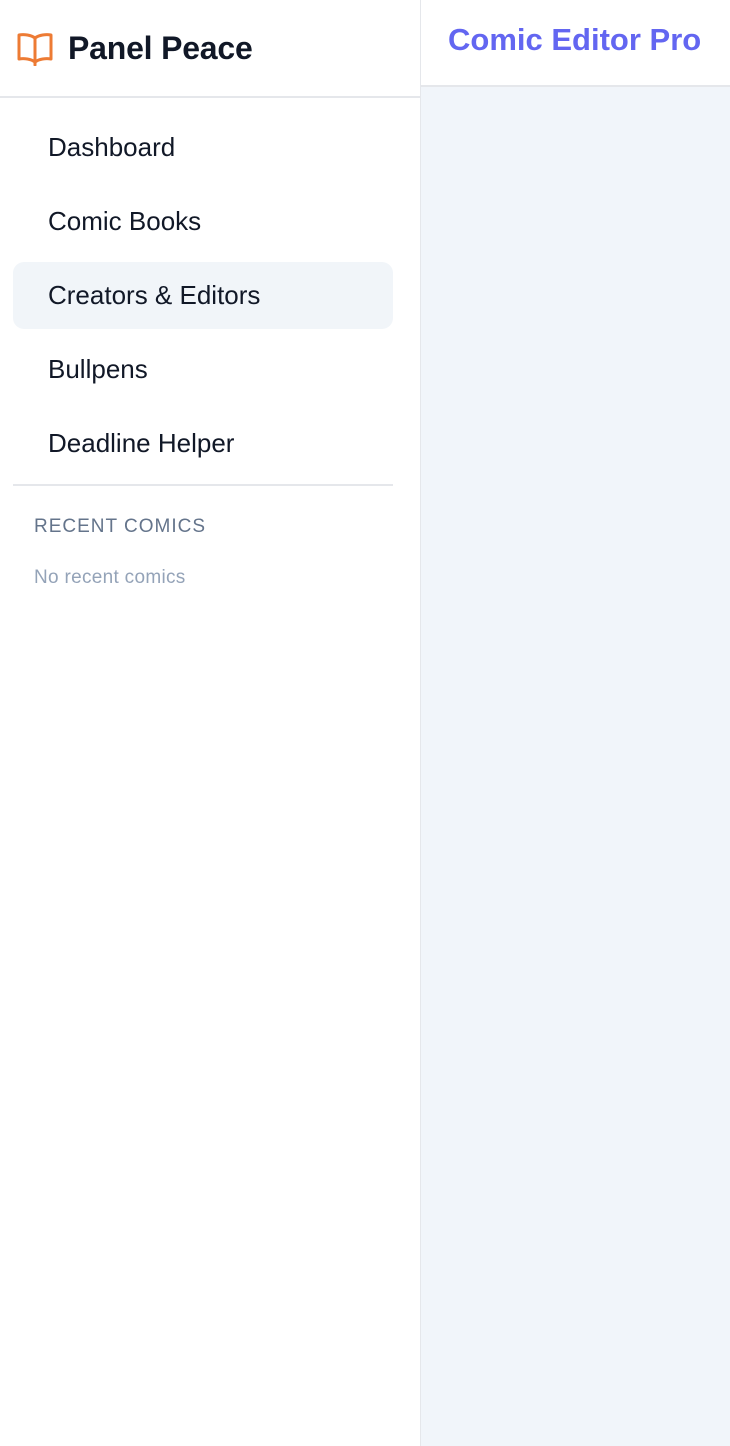  I want to click on sidebar-item-label: Deadline Helper, so click(141, 443).